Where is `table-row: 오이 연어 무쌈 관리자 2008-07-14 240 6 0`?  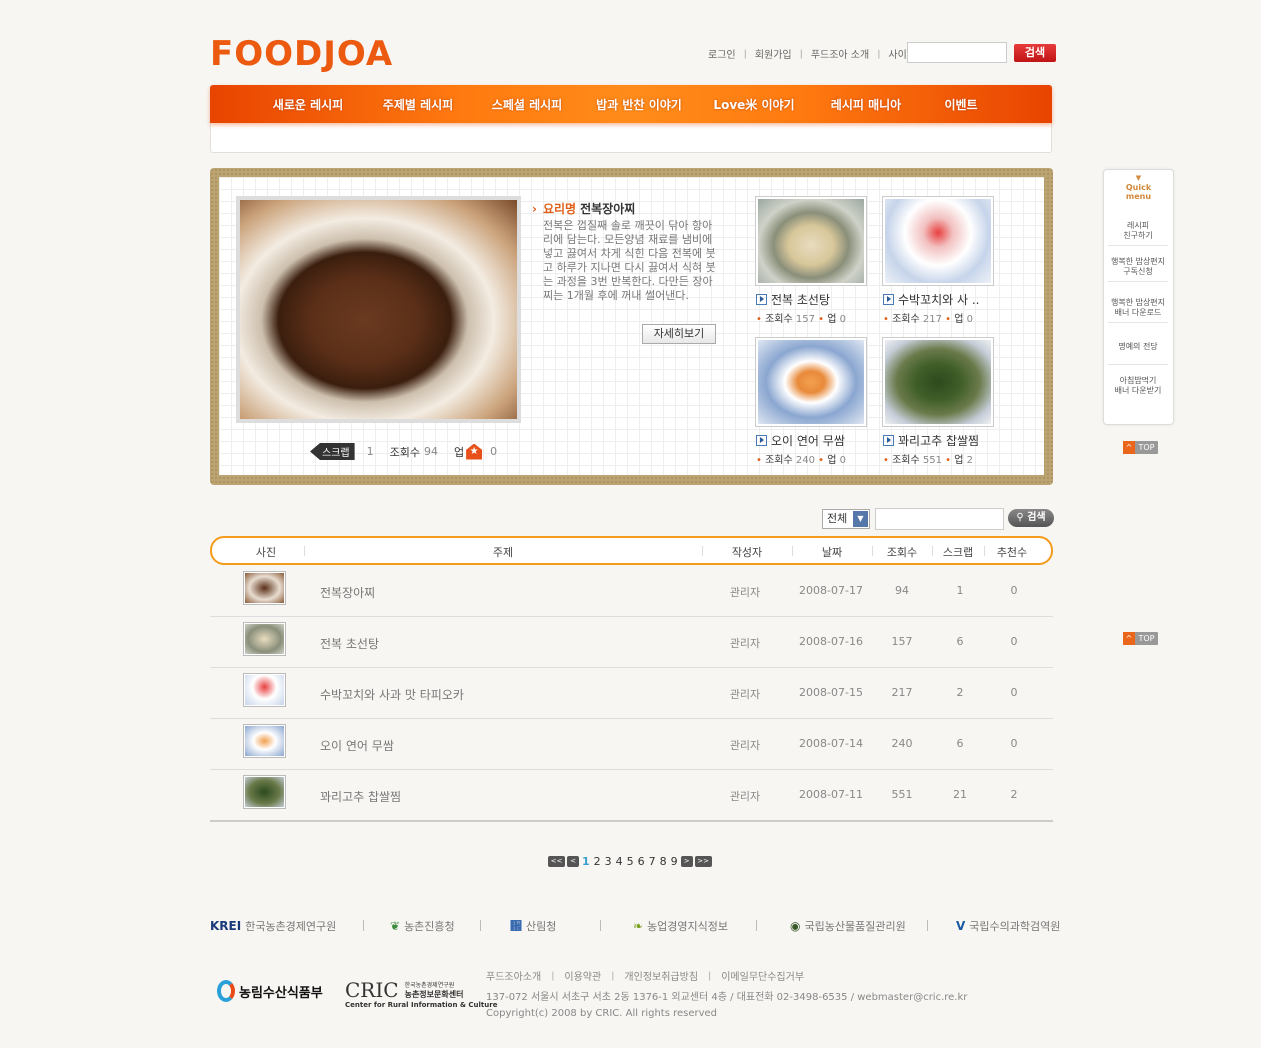
table-row: 오이 연어 무쌈 관리자 2008-07-14 240 6 0 is located at coordinates (631, 744).